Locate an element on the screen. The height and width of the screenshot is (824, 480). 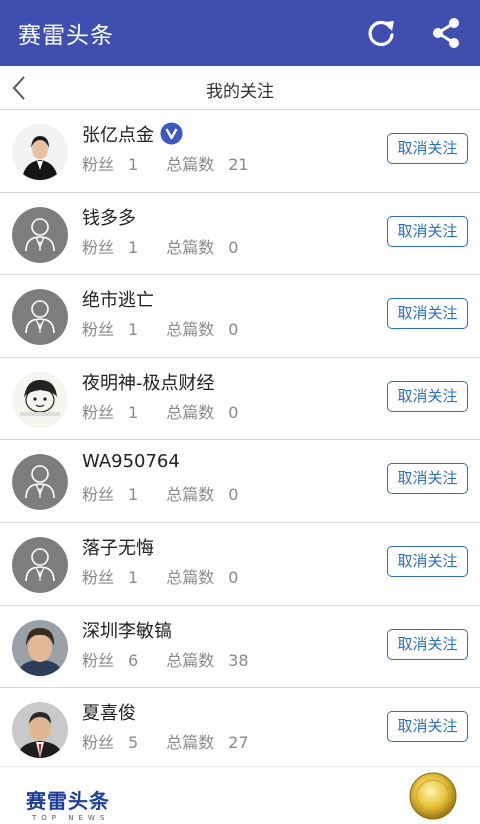
verified-badge-icon is located at coordinates (171, 133).